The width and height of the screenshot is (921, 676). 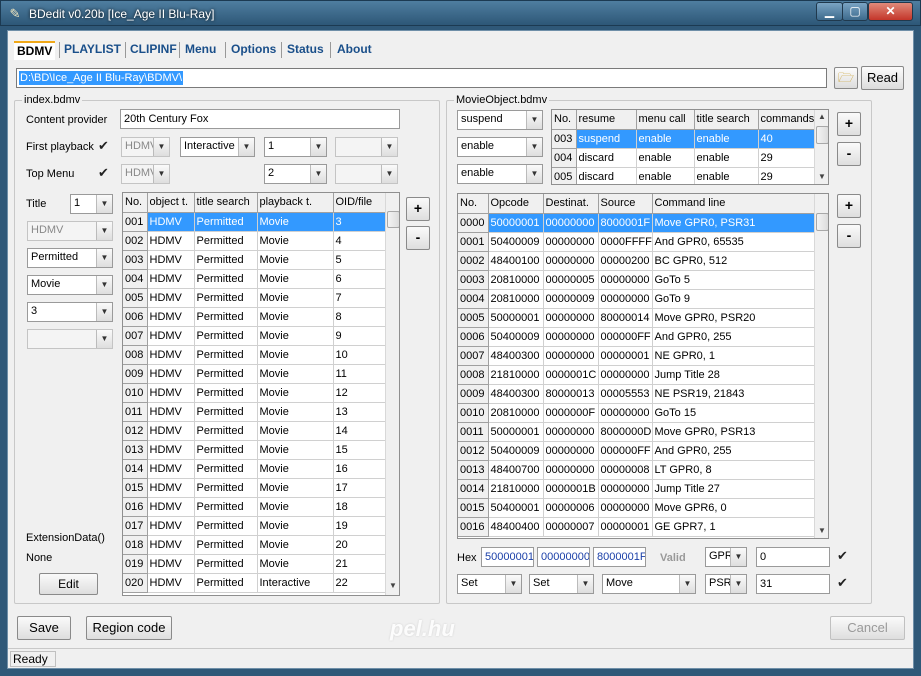 I want to click on hex-source-input: 8000001F, so click(x=619, y=557).